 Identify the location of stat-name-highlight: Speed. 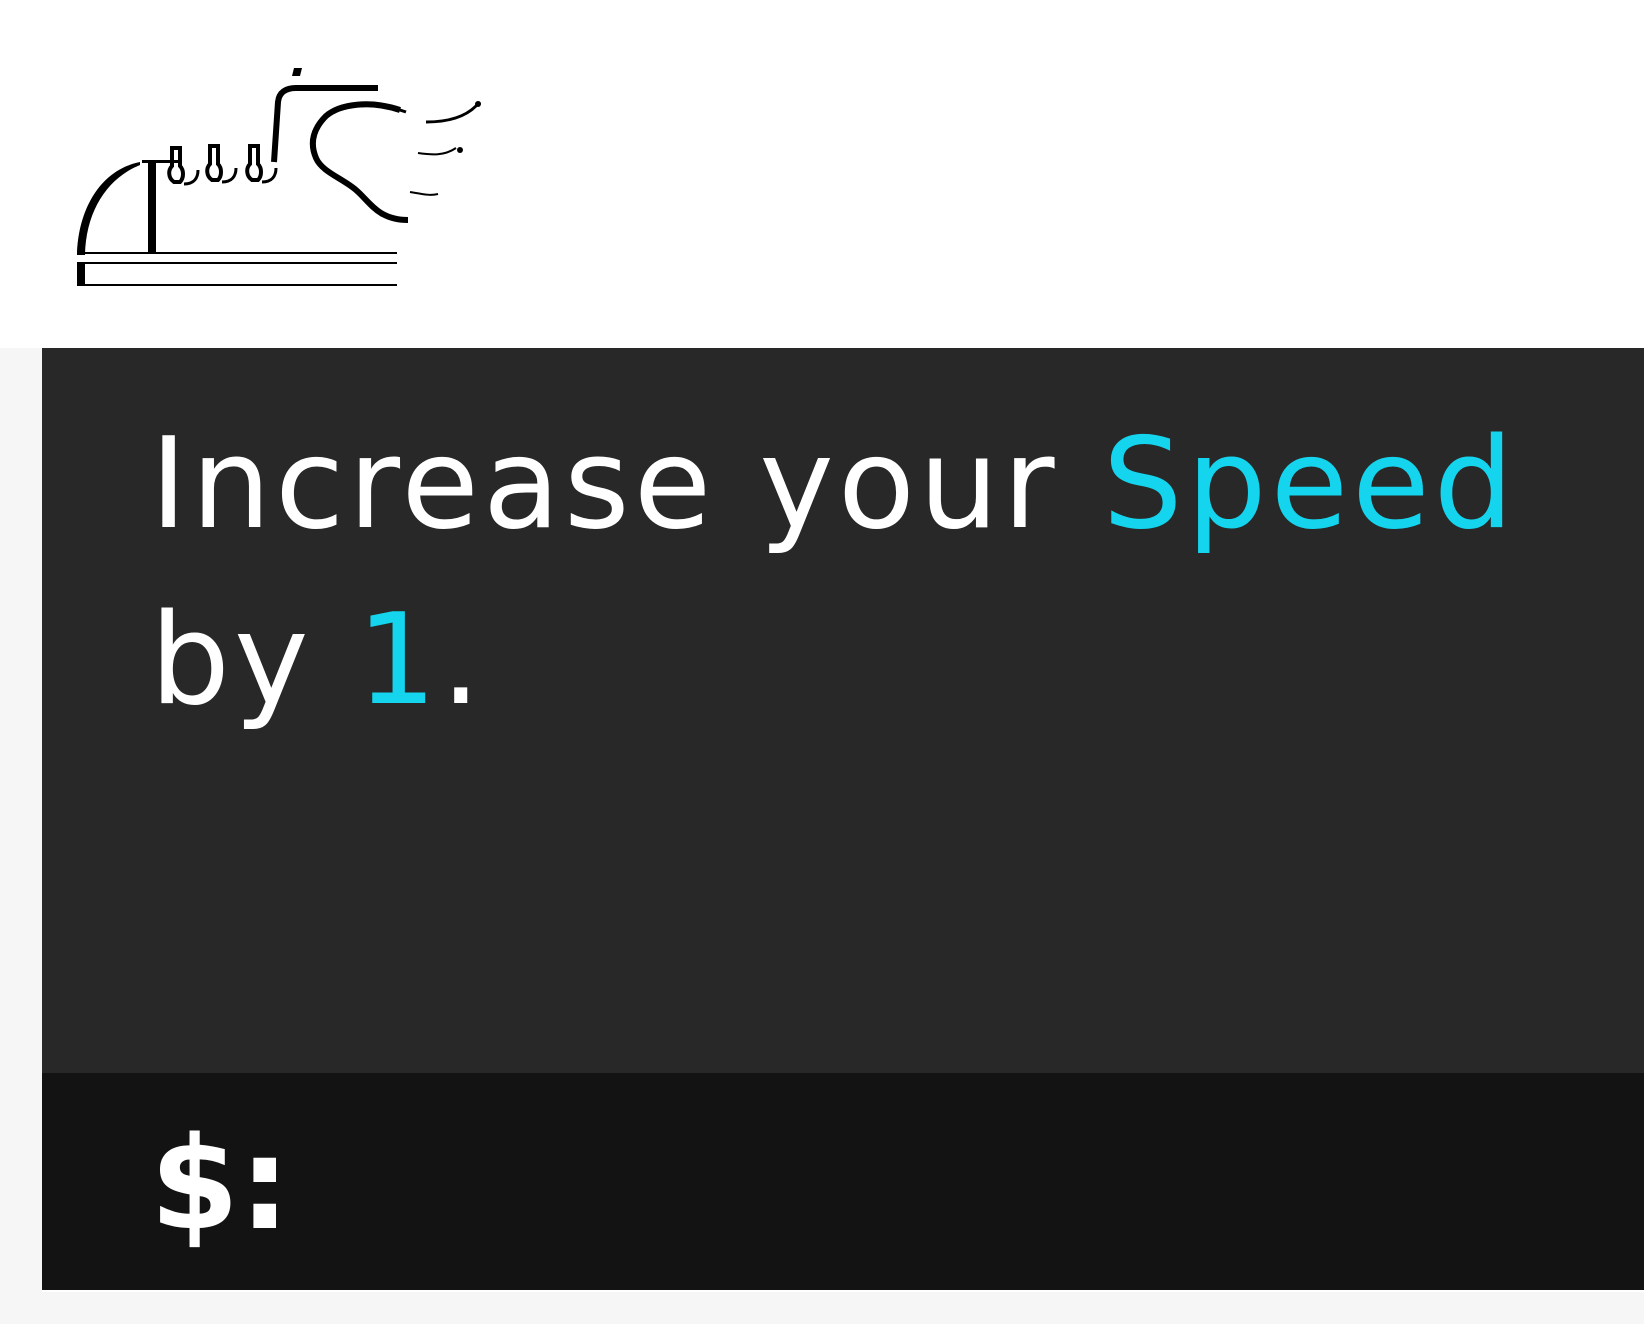
(1310, 483).